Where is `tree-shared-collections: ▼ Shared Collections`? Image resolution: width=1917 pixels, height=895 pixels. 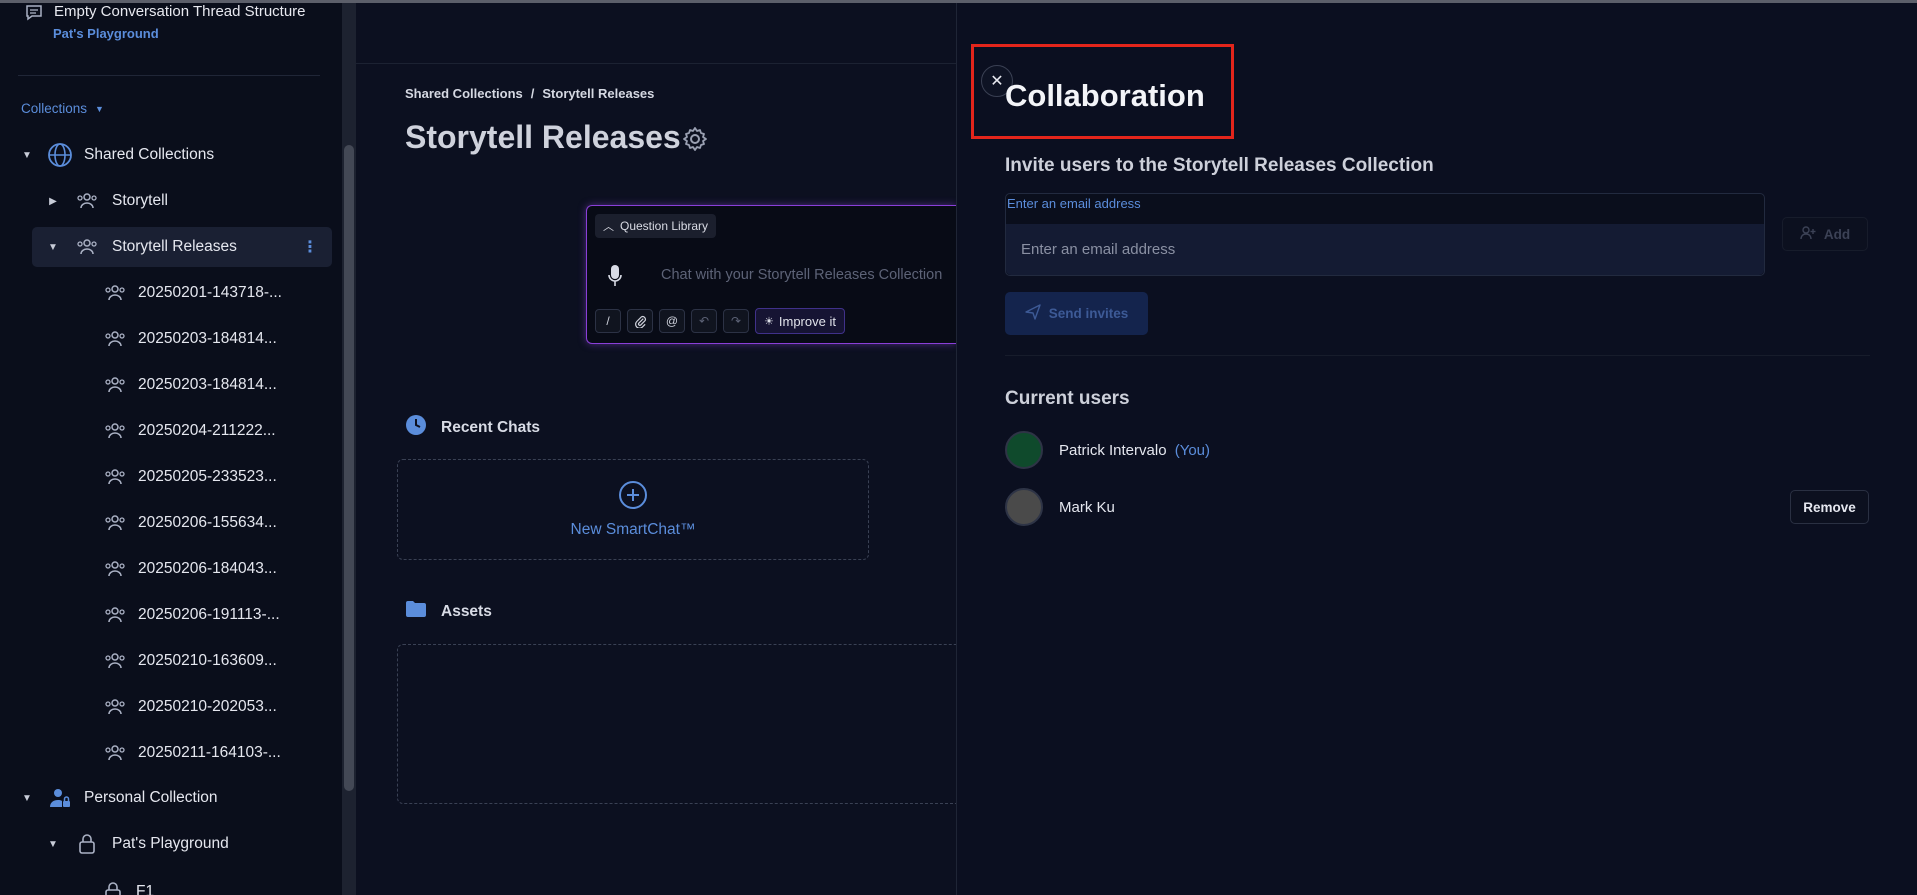
tree-shared-collections: ▼ Shared Collections is located at coordinates (117, 155).